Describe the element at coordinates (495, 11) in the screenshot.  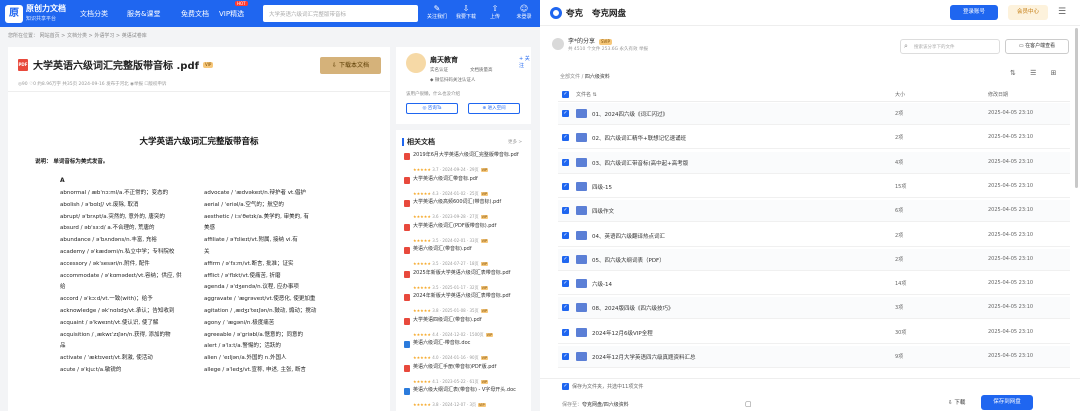
I see `upload-button: ⇧ 上传` at that location.